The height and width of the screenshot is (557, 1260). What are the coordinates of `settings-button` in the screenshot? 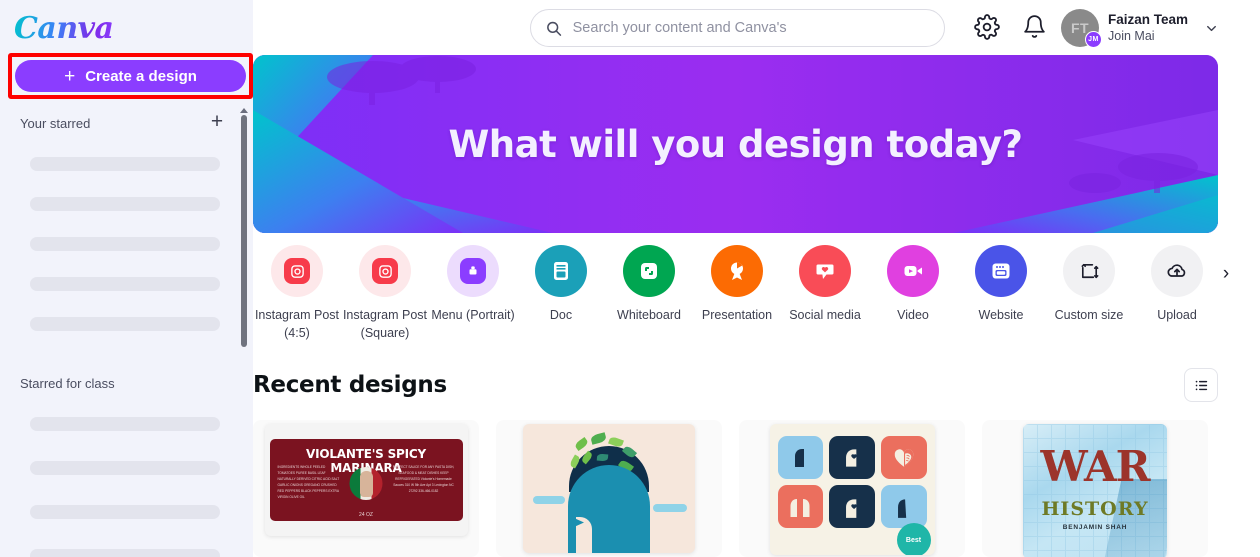 It's located at (987, 27).